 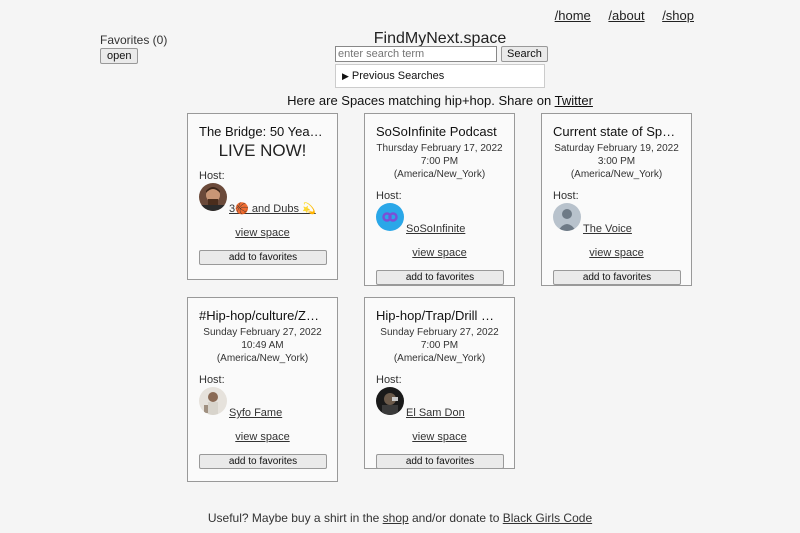 I want to click on footer-shop-link: shop, so click(x=396, y=518).